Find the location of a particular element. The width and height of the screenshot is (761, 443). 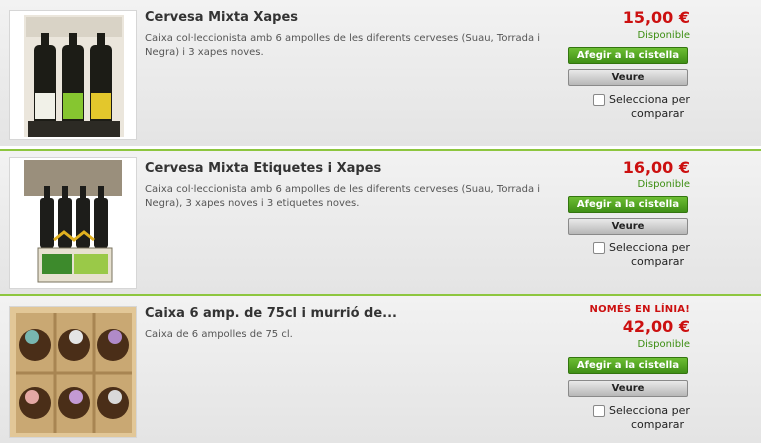

product-description: Caixa de 6 ampolles de 75 cl. is located at coordinates (219, 334).